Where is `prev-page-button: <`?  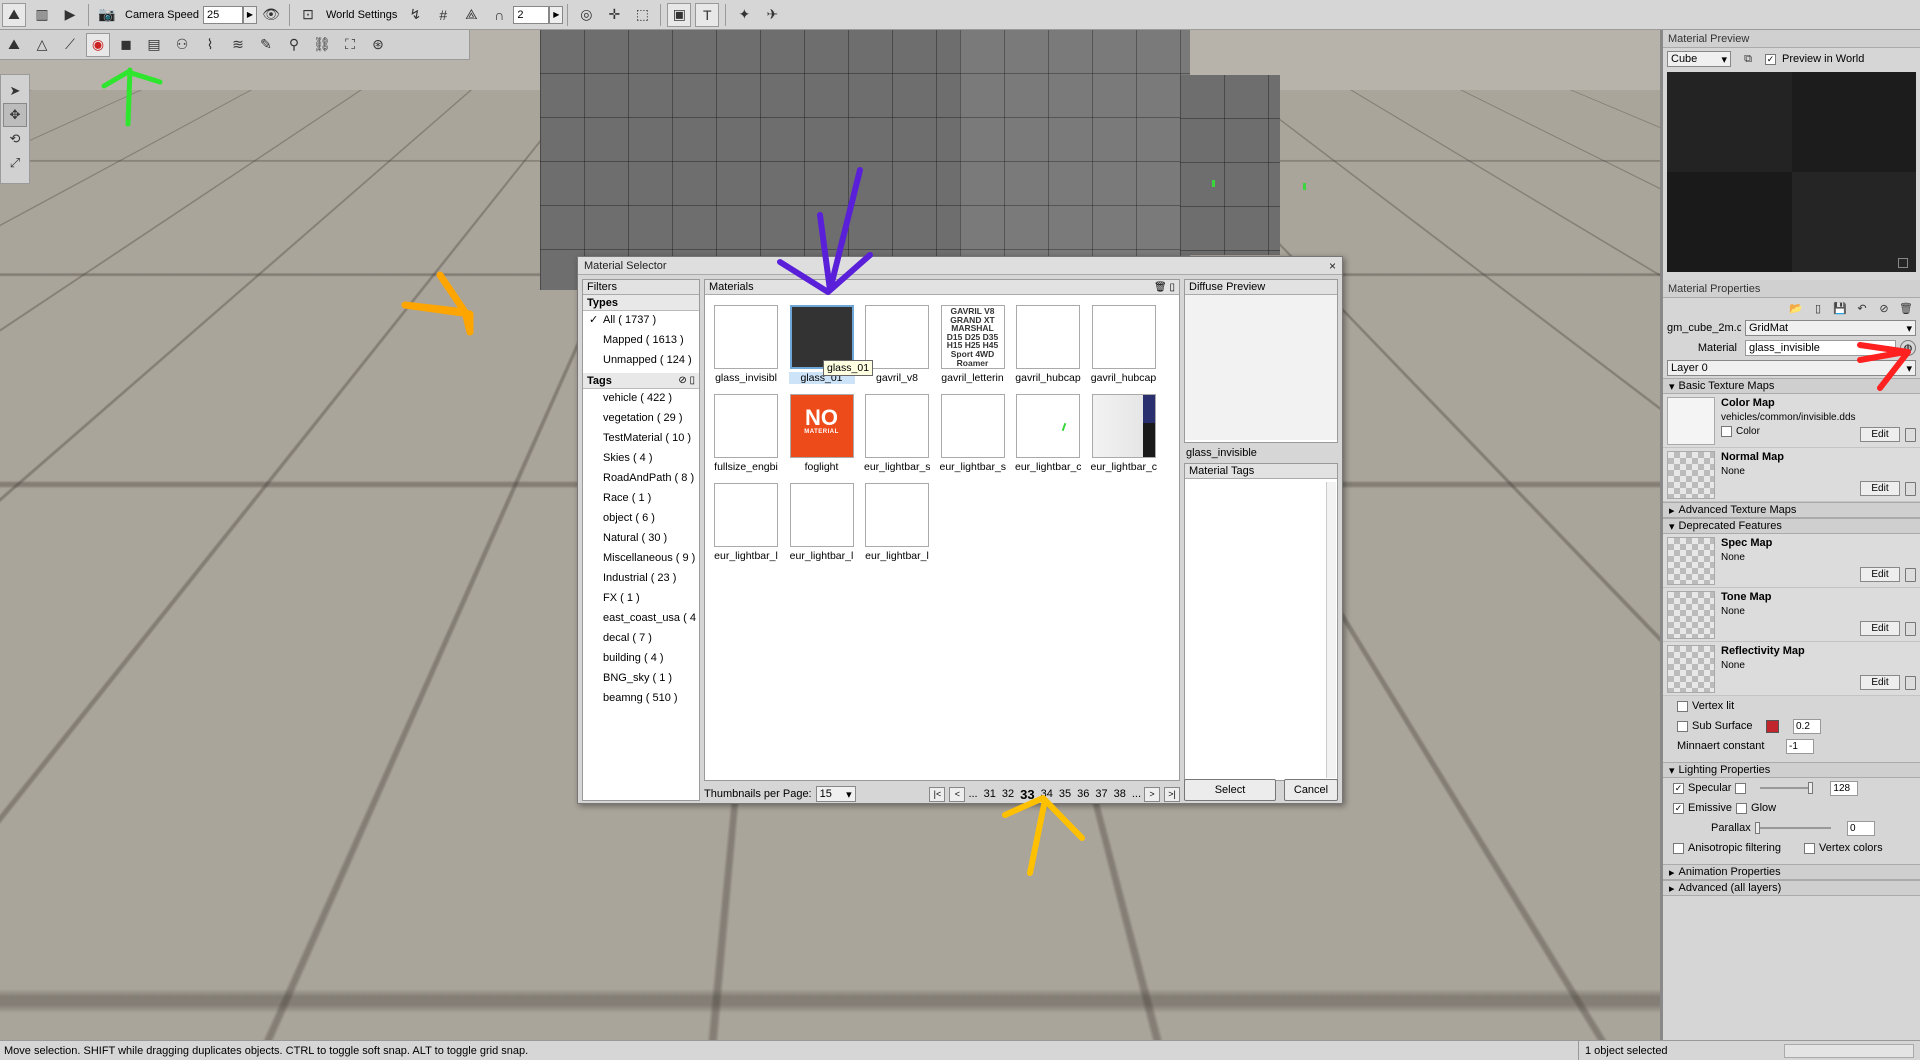 prev-page-button: < is located at coordinates (957, 794).